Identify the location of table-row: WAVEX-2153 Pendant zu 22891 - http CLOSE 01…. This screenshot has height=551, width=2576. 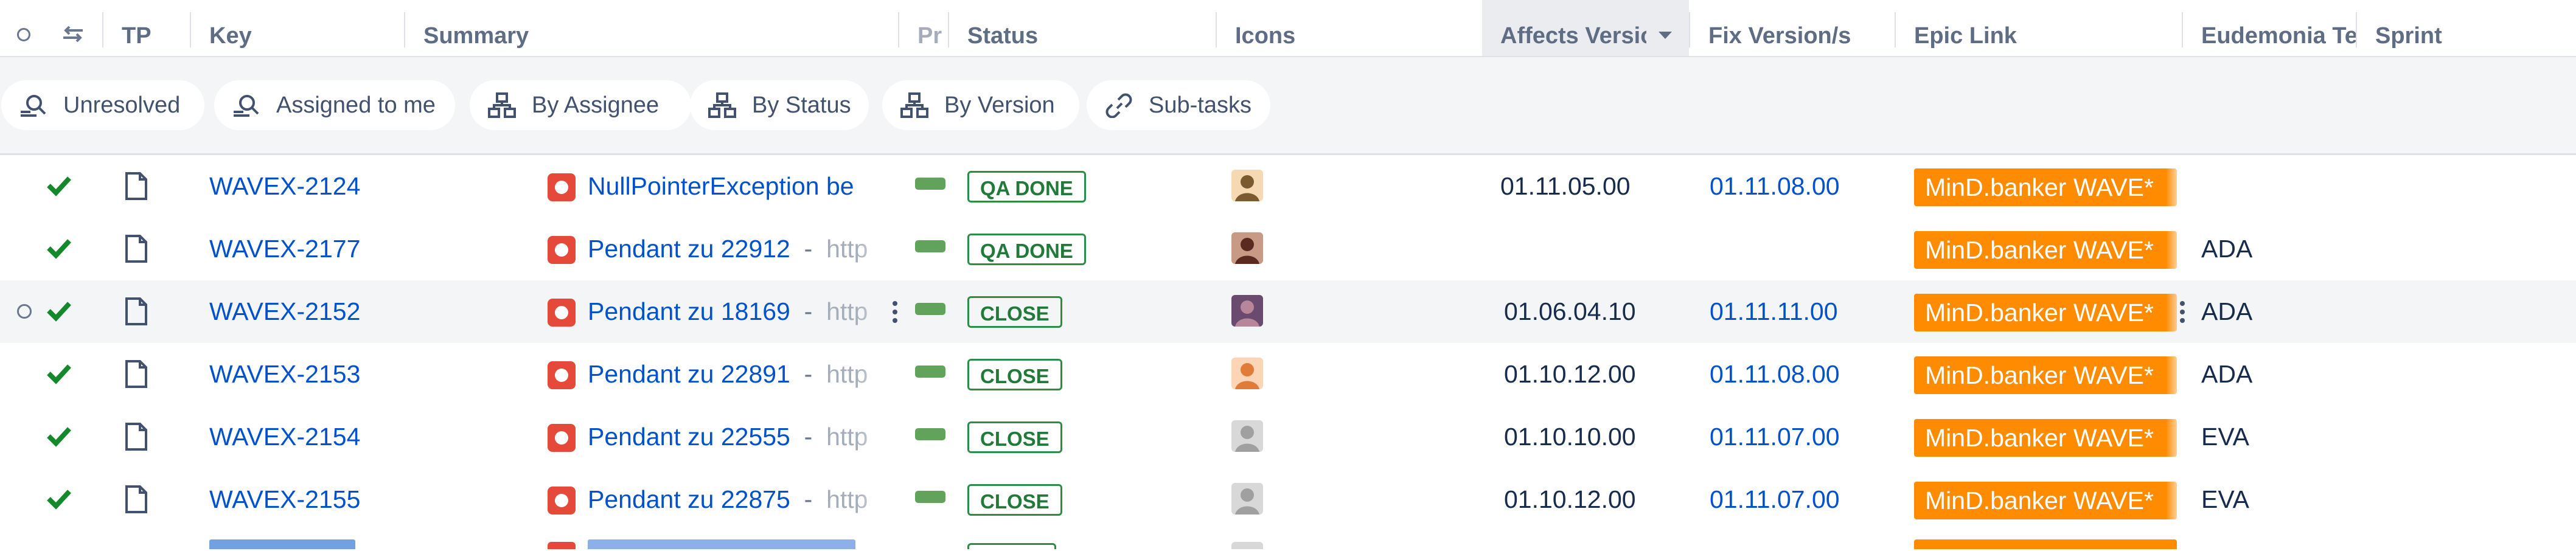
(1288, 375).